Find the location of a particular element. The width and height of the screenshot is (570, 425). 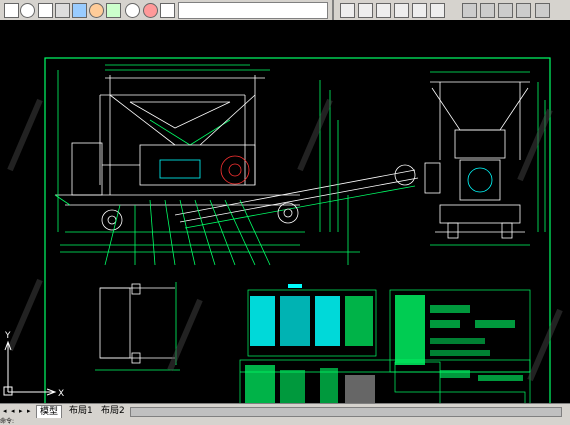

tab-model: 模型 is located at coordinates (49, 411).